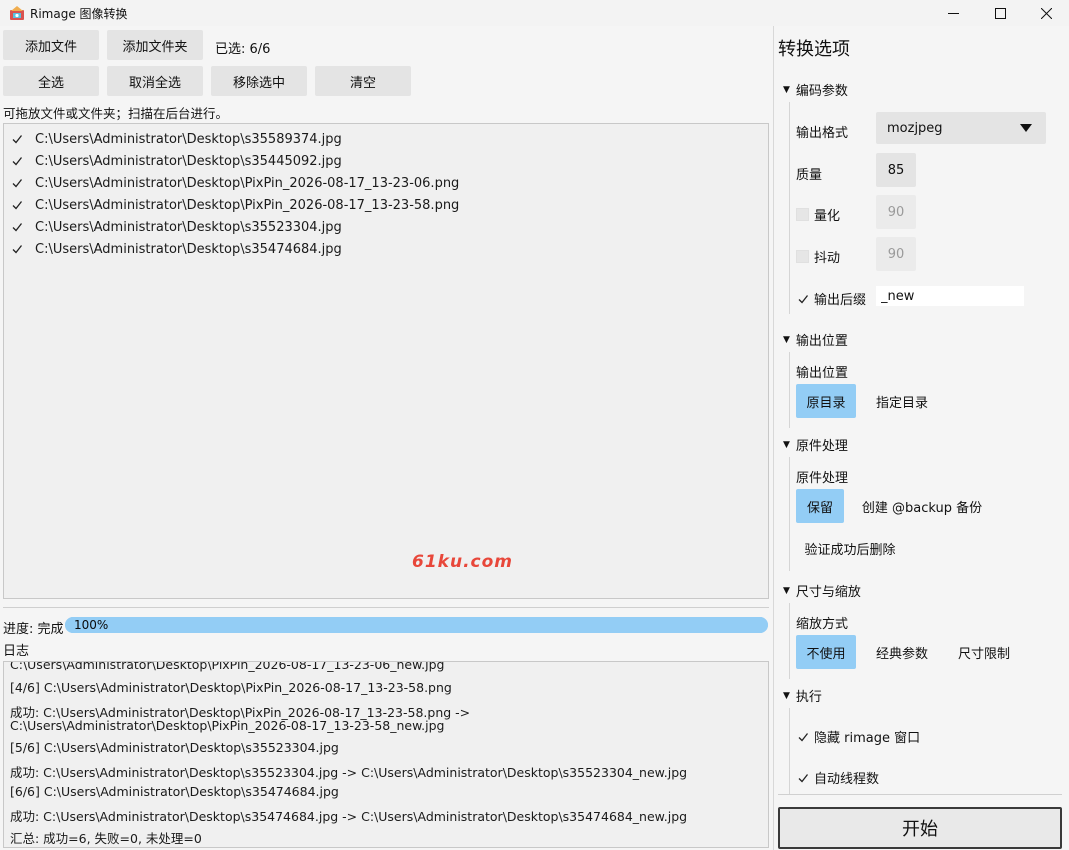  What do you see at coordinates (840, 300) in the screenshot?
I see `suffix-label: 输出后缀` at bounding box center [840, 300].